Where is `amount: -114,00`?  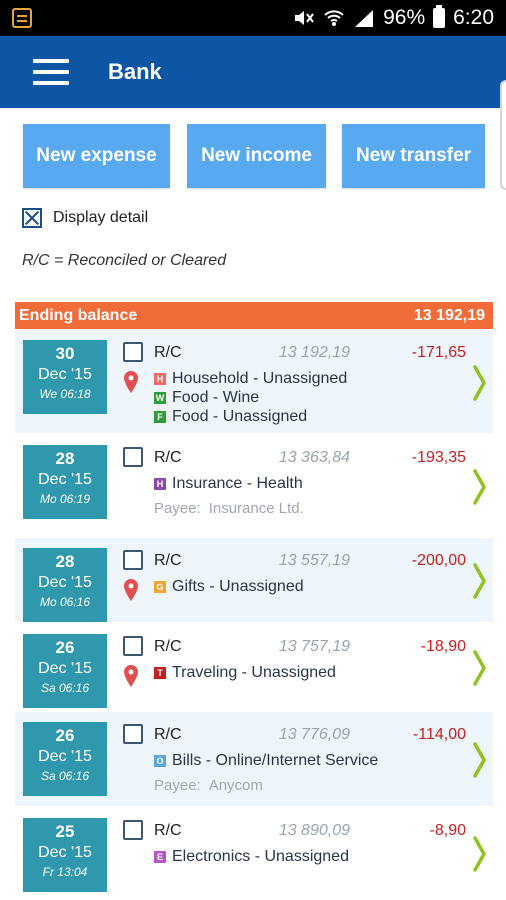 amount: -114,00 is located at coordinates (439, 734).